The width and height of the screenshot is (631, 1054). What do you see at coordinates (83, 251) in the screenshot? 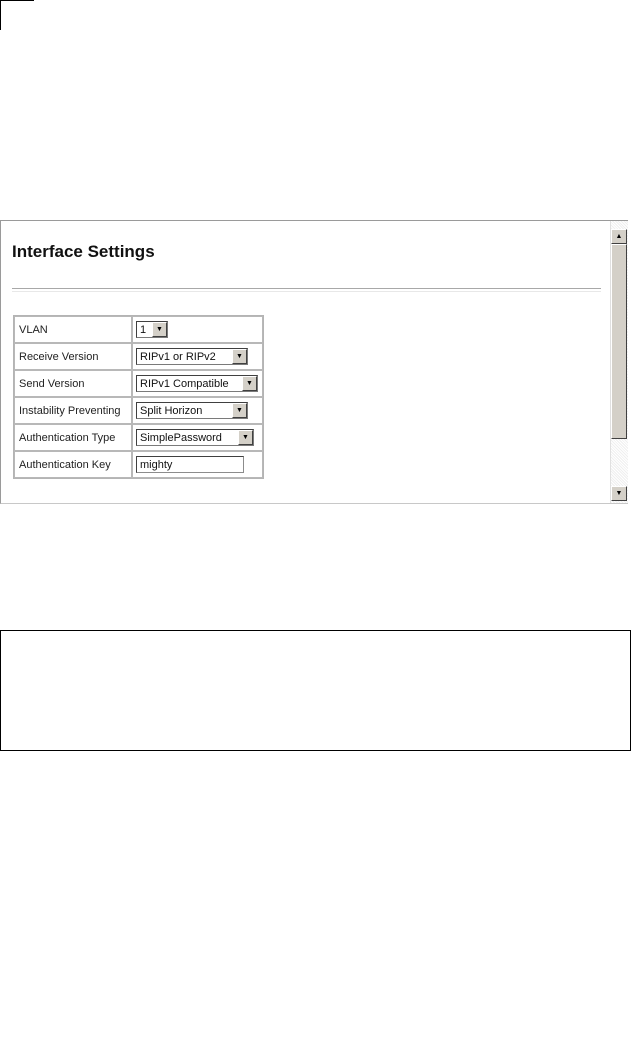
I see `page-title: Interface Settings` at bounding box center [83, 251].